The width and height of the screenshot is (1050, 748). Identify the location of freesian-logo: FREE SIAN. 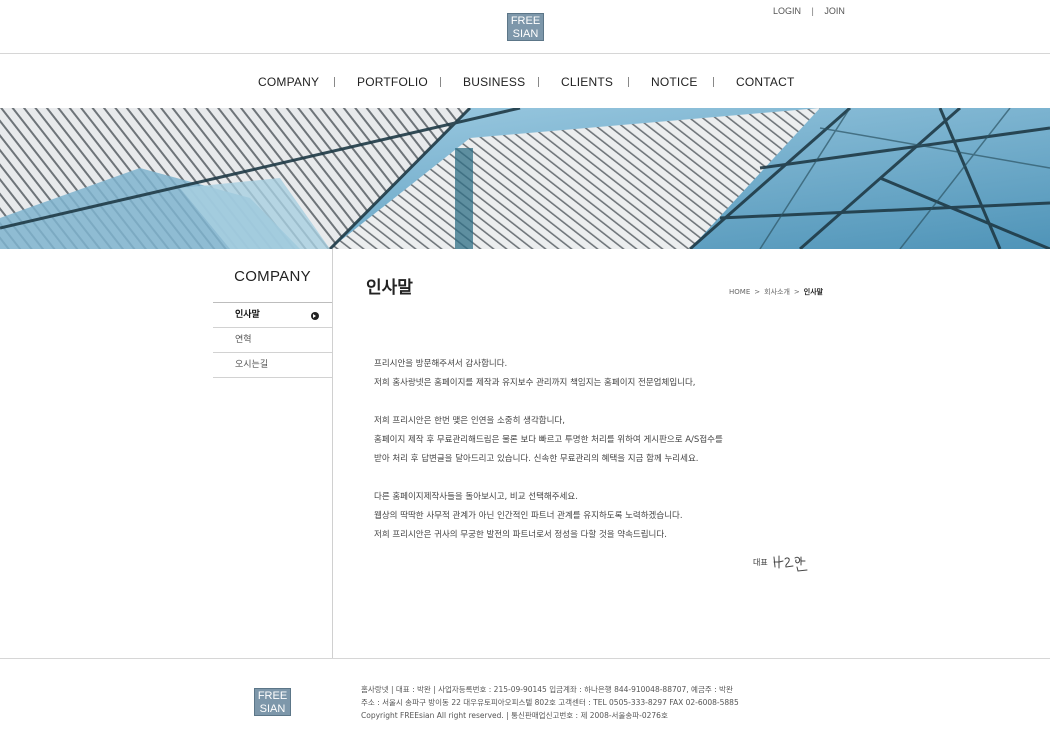
(525, 27).